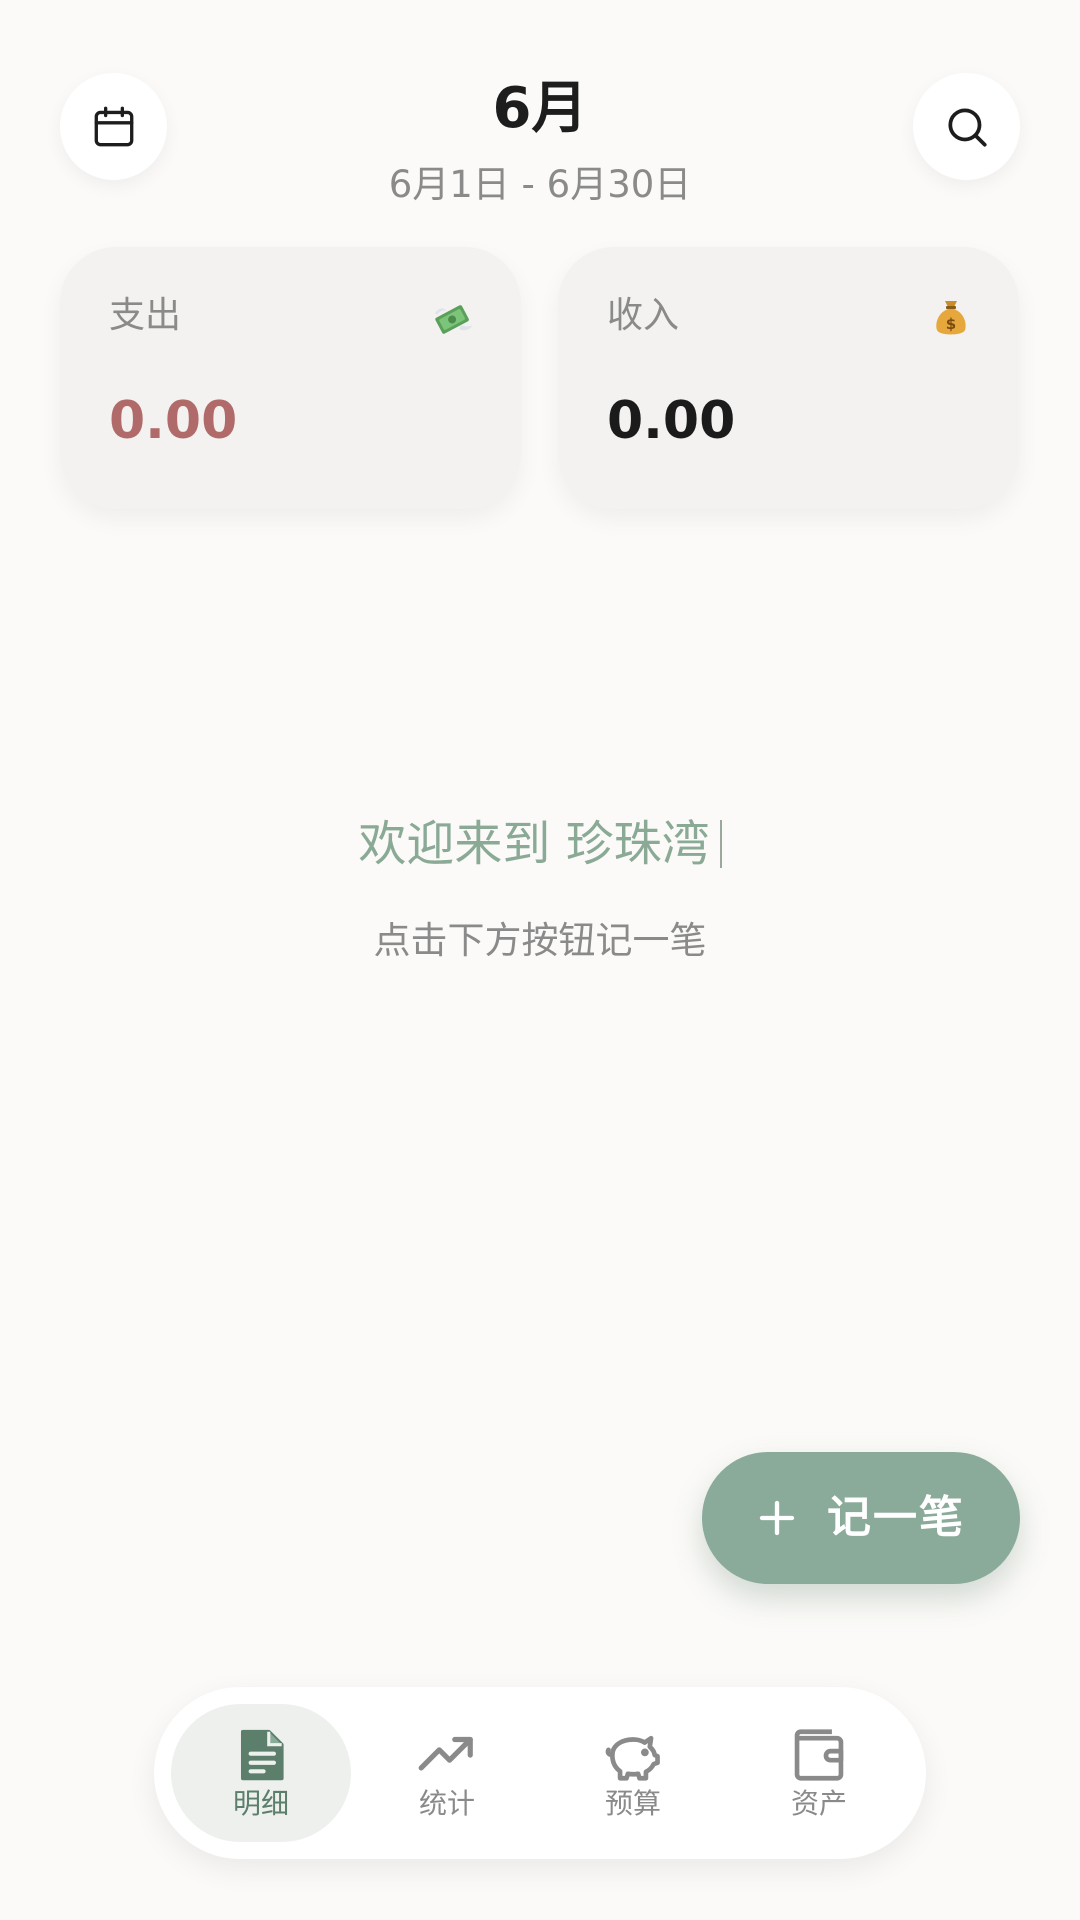 This screenshot has width=1080, height=1920. What do you see at coordinates (540, 1773) in the screenshot?
I see `bottom-nav: 明细 统计 预算 资产` at bounding box center [540, 1773].